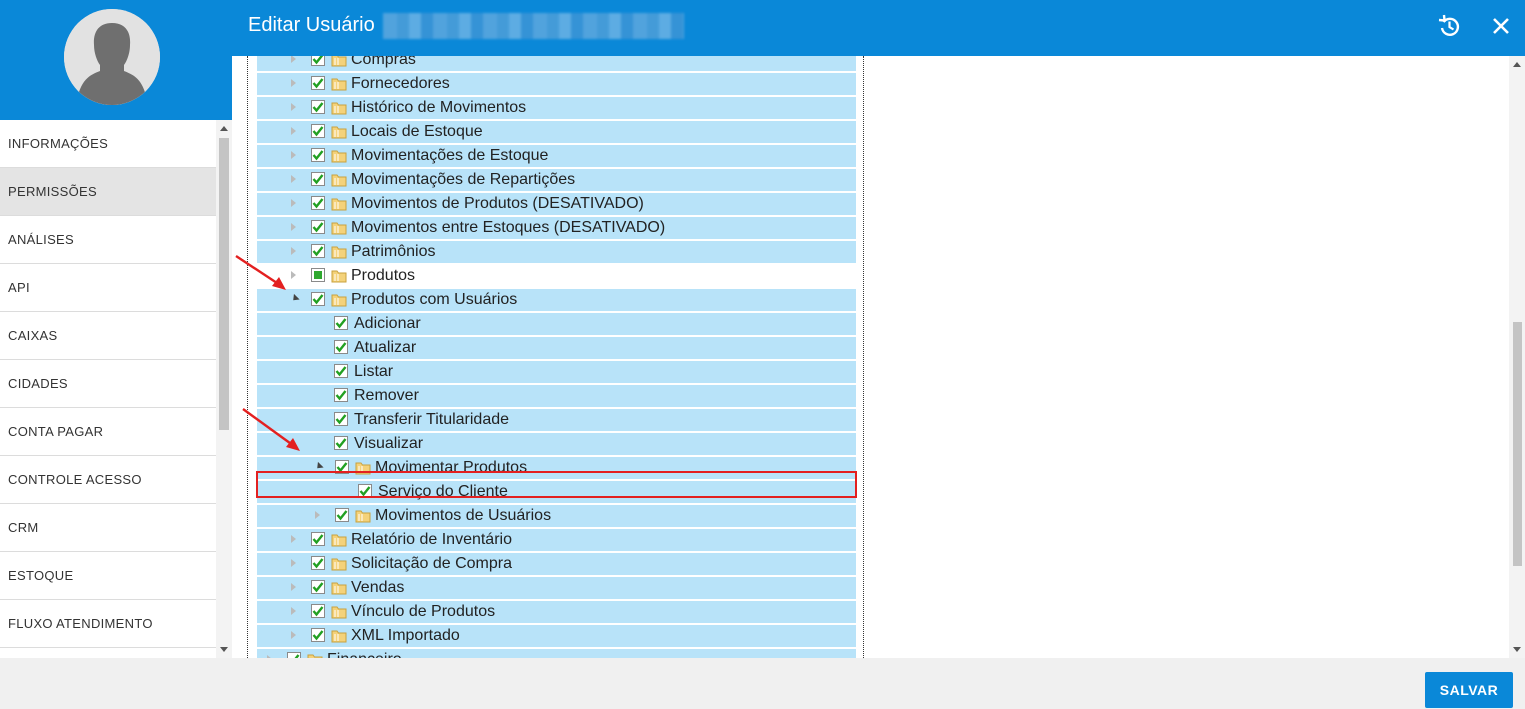 The height and width of the screenshot is (709, 1525). I want to click on tree-item: XML Importado, so click(556, 636).